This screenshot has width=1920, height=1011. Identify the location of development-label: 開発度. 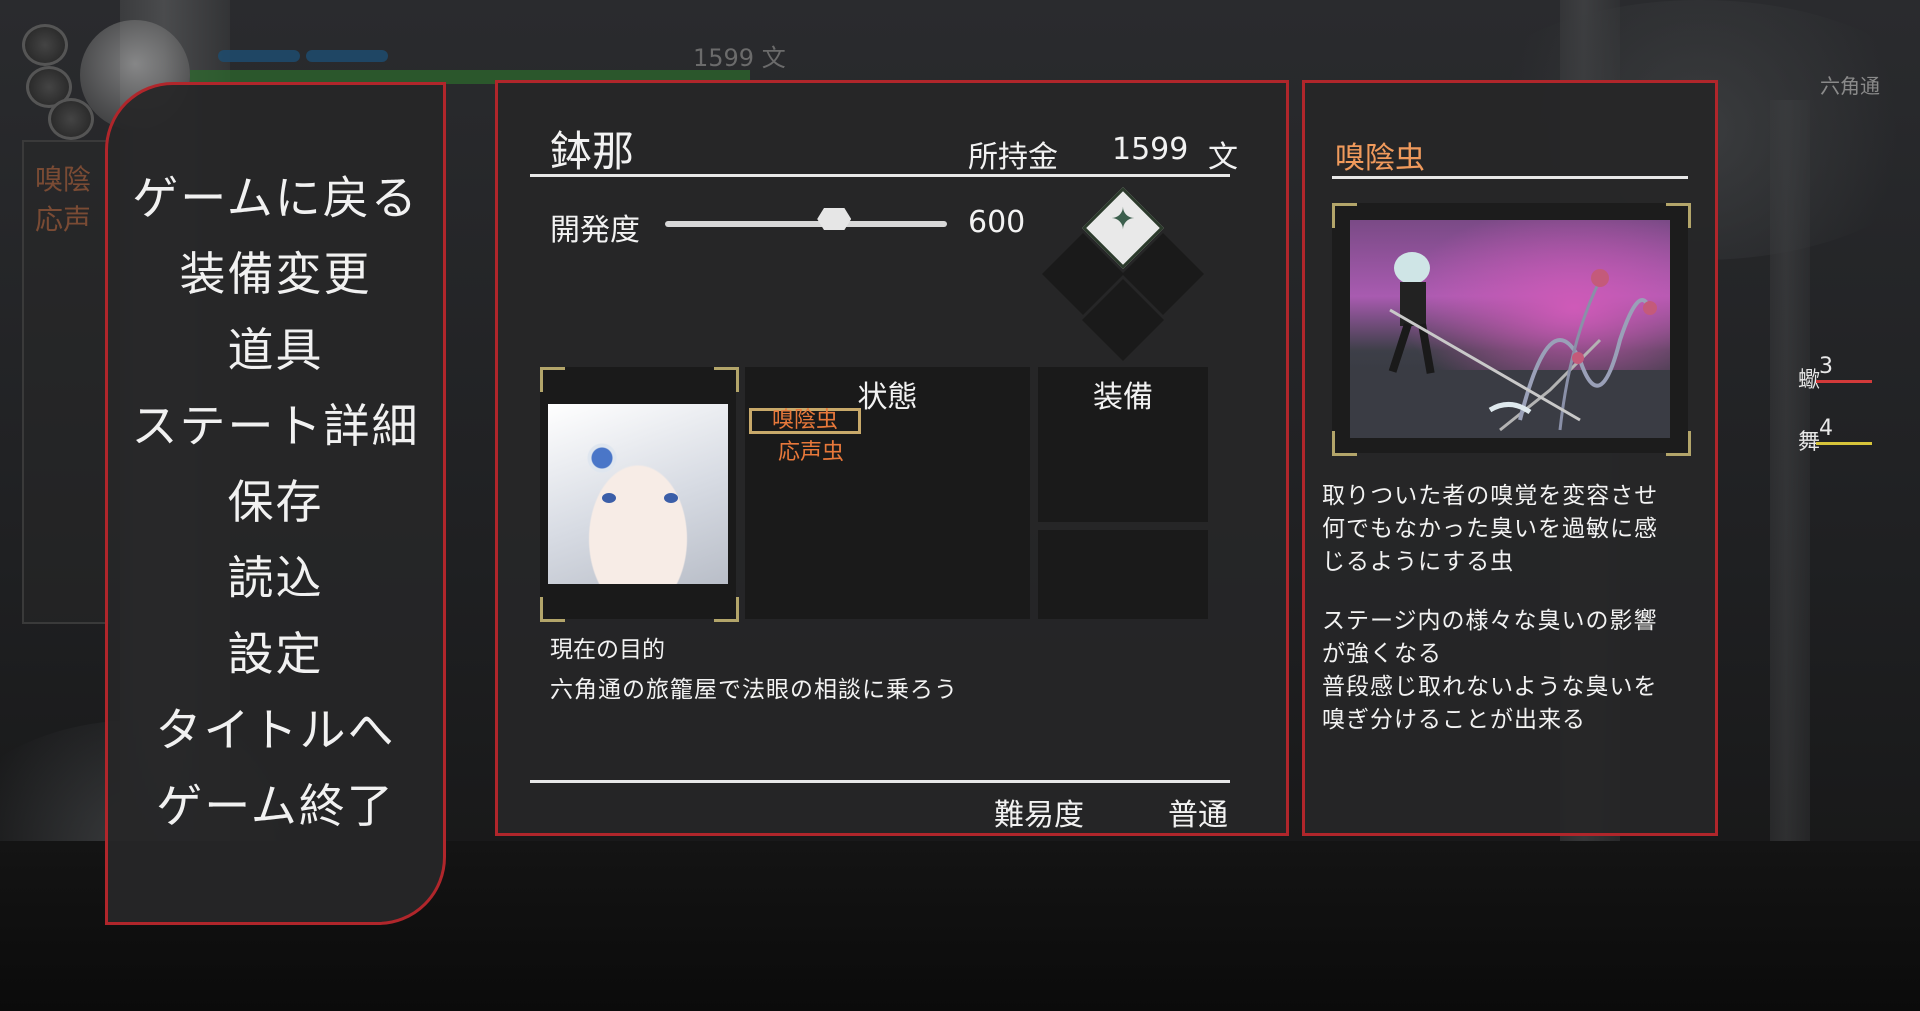
(595, 230).